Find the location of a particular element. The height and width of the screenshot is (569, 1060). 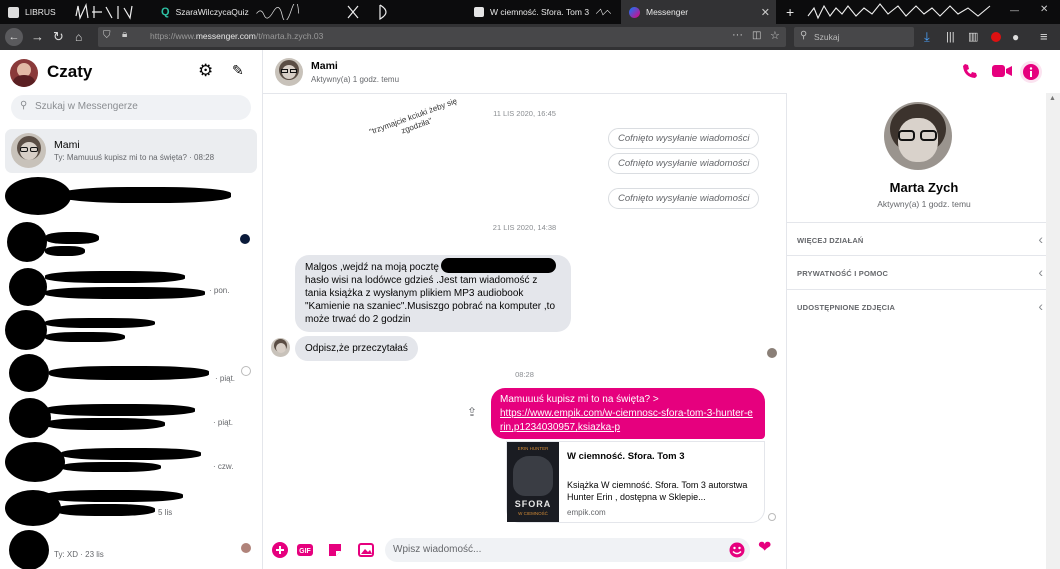

minimize-window-icon: — is located at coordinates (1014, 10).